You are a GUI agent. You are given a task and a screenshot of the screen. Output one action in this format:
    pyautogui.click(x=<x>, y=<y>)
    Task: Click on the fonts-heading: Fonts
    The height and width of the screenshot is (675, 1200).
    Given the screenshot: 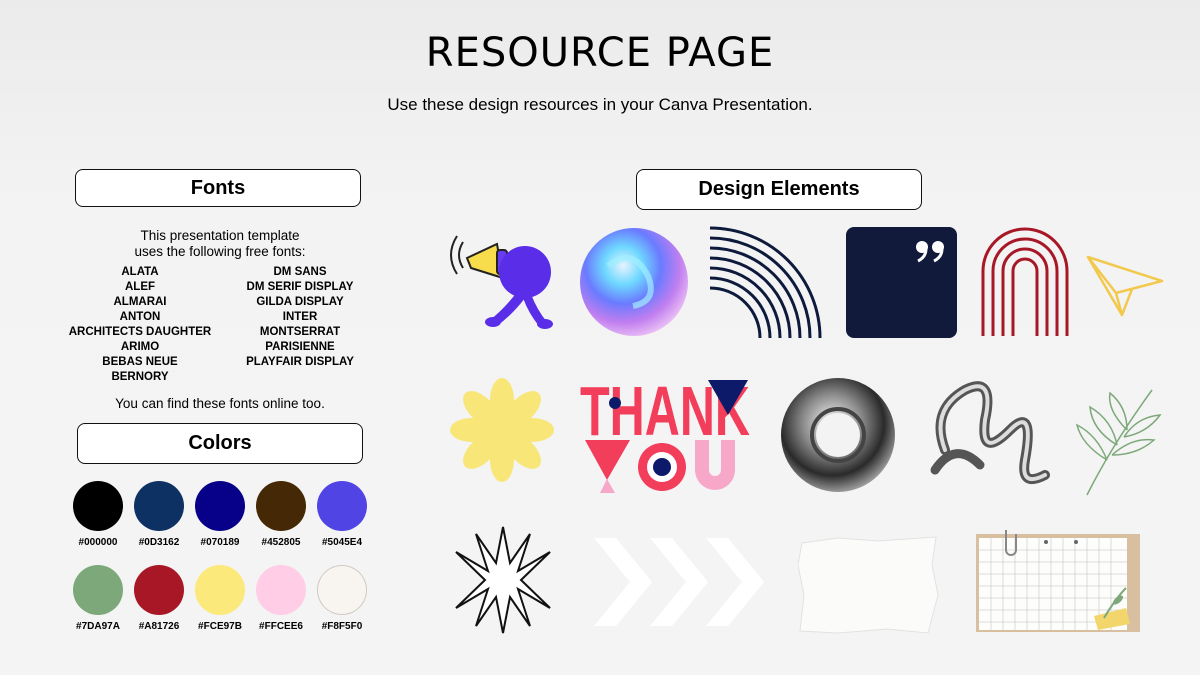 What is the action you would take?
    pyautogui.click(x=218, y=187)
    